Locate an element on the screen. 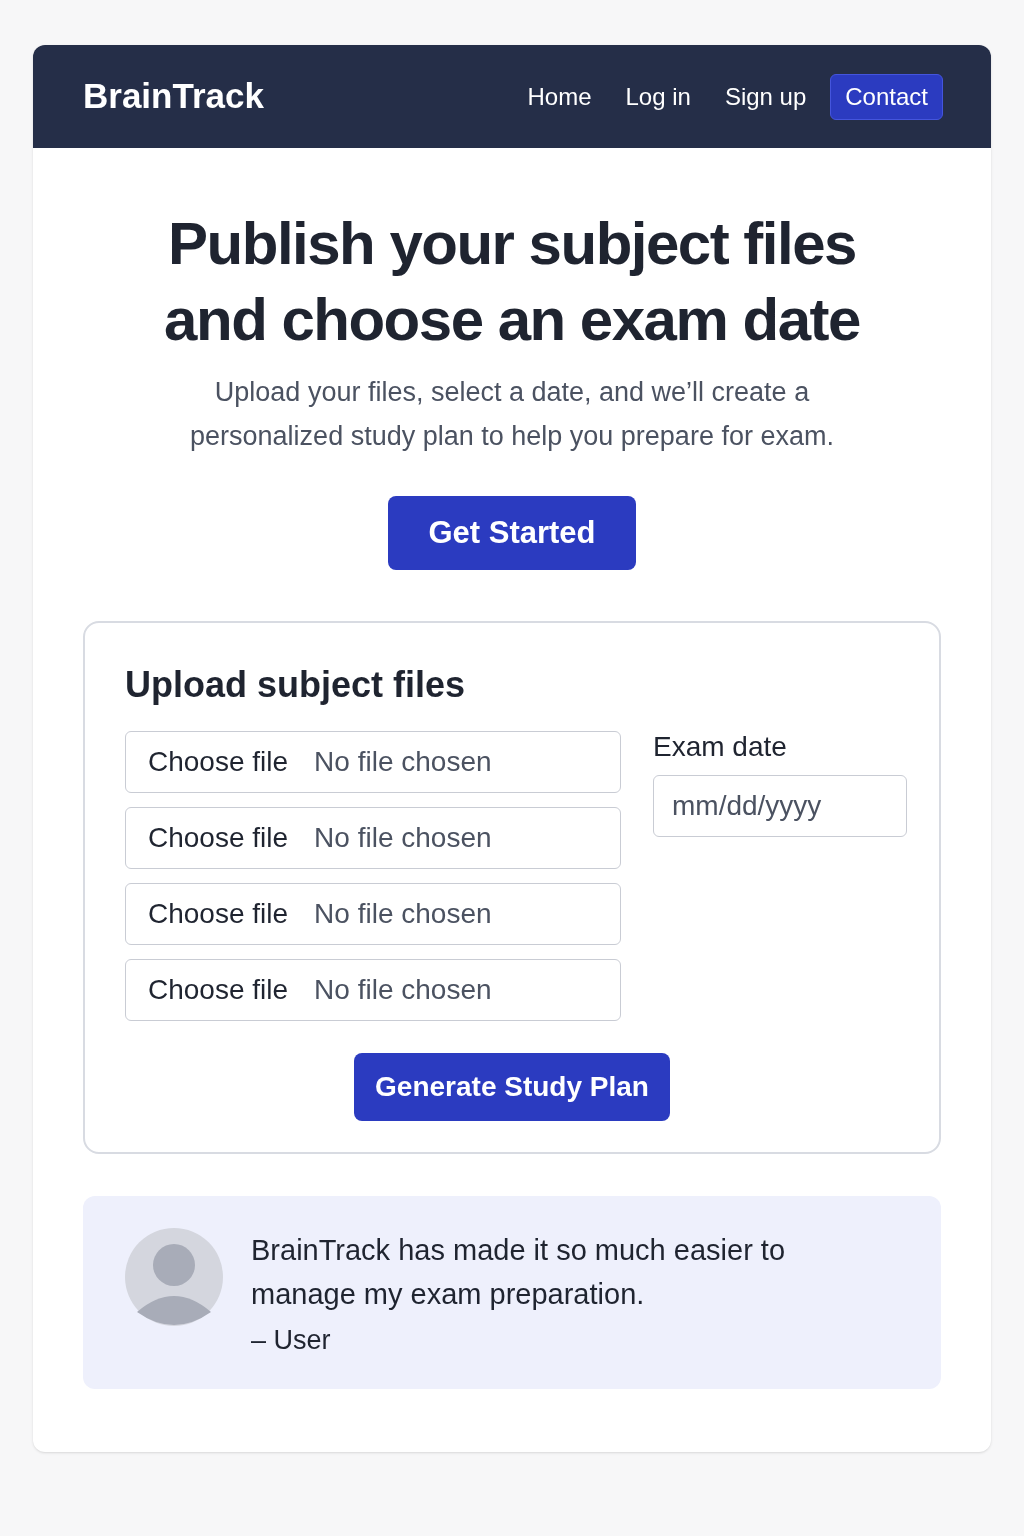 This screenshot has width=1024, height=1536. get-started-button: Get Started is located at coordinates (512, 533).